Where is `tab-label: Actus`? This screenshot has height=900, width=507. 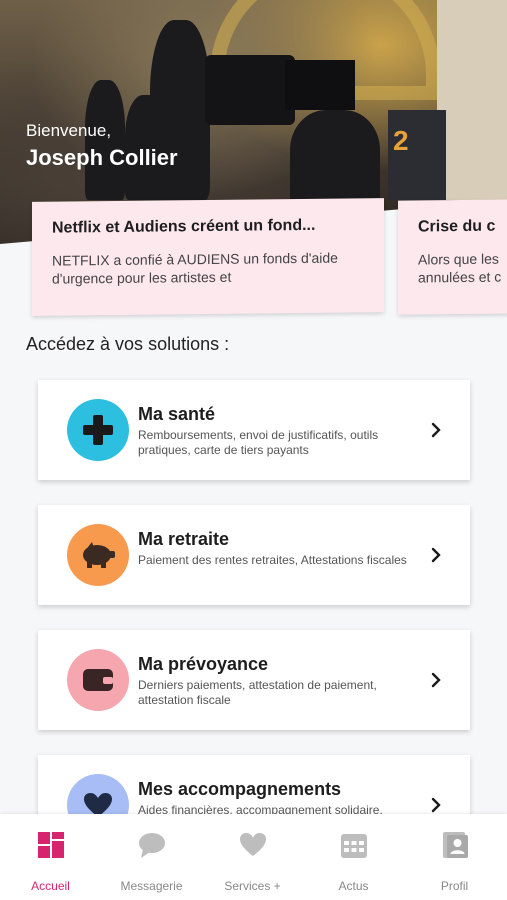
tab-label: Actus is located at coordinates (353, 886).